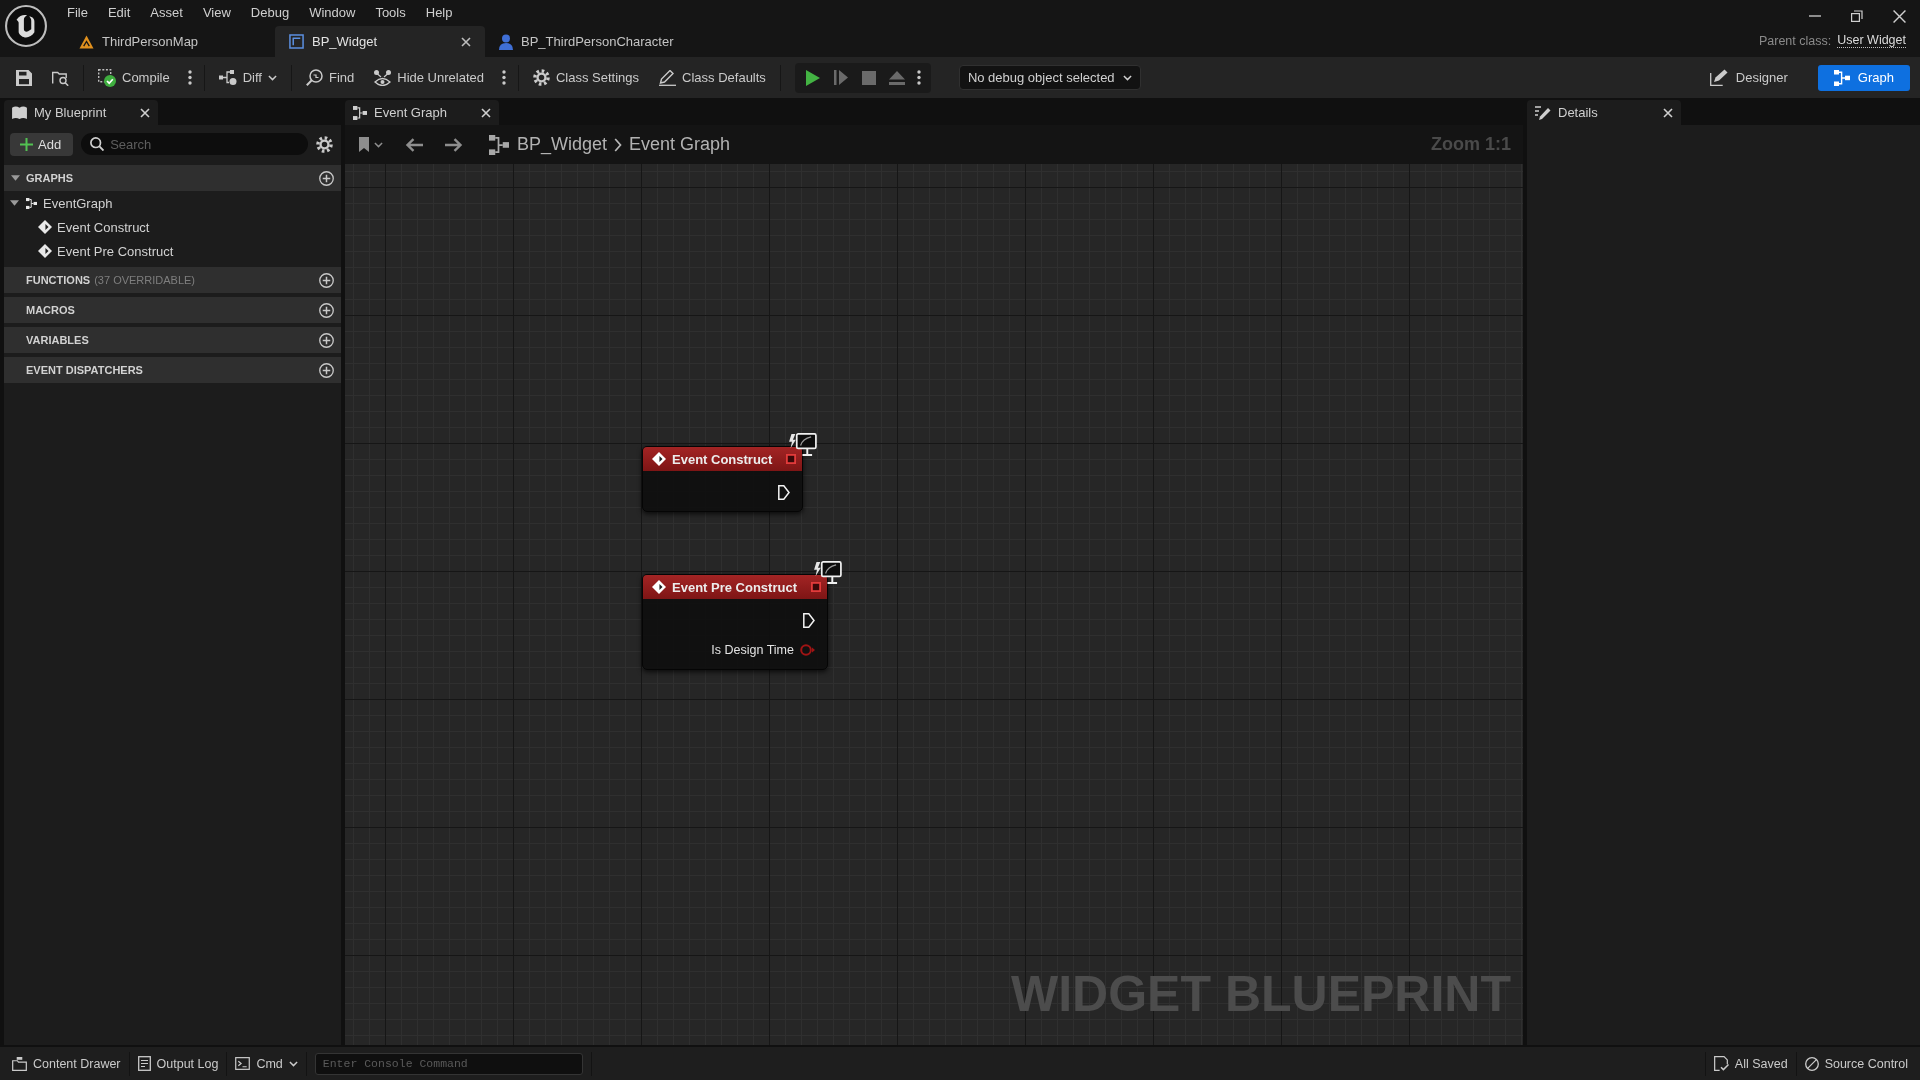 This screenshot has height=1080, width=1920. Describe the element at coordinates (296, 41) in the screenshot. I see `layout-icon` at that location.